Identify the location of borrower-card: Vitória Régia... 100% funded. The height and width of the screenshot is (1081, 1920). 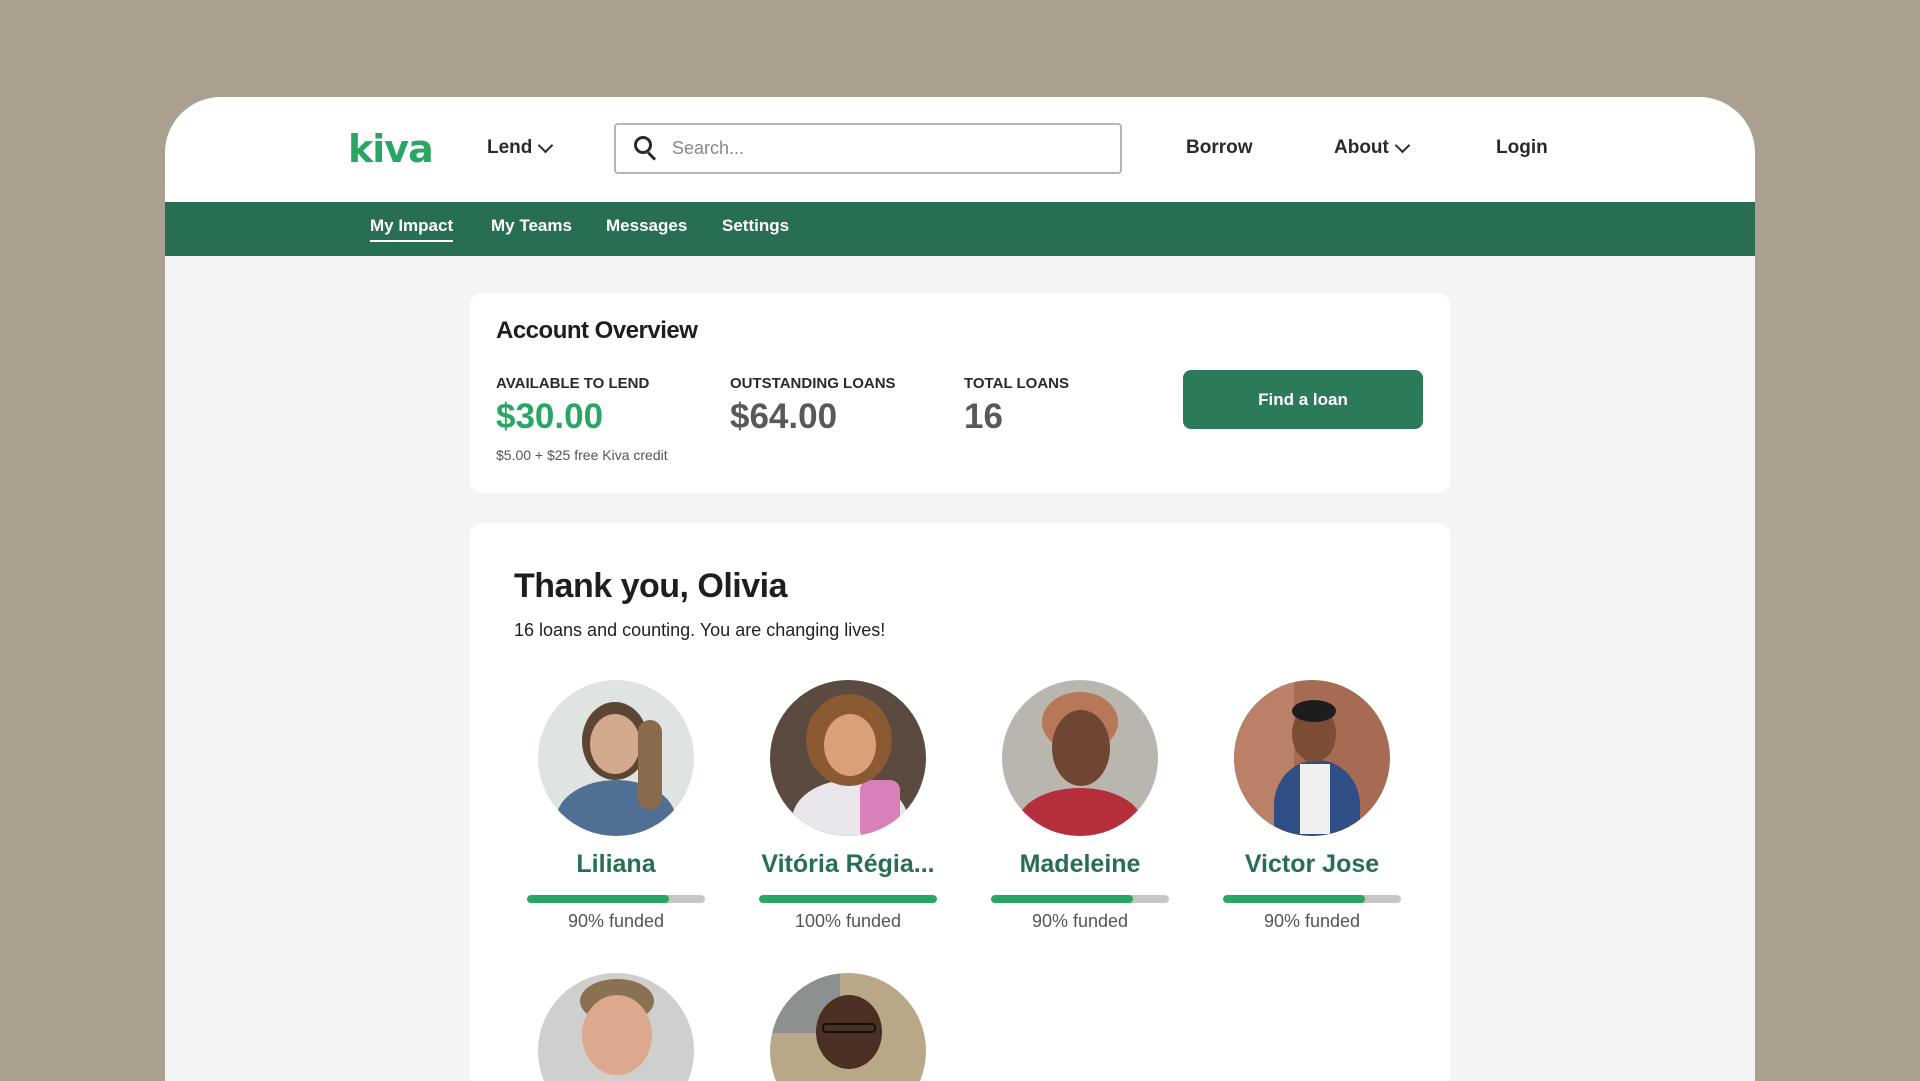
(848, 806).